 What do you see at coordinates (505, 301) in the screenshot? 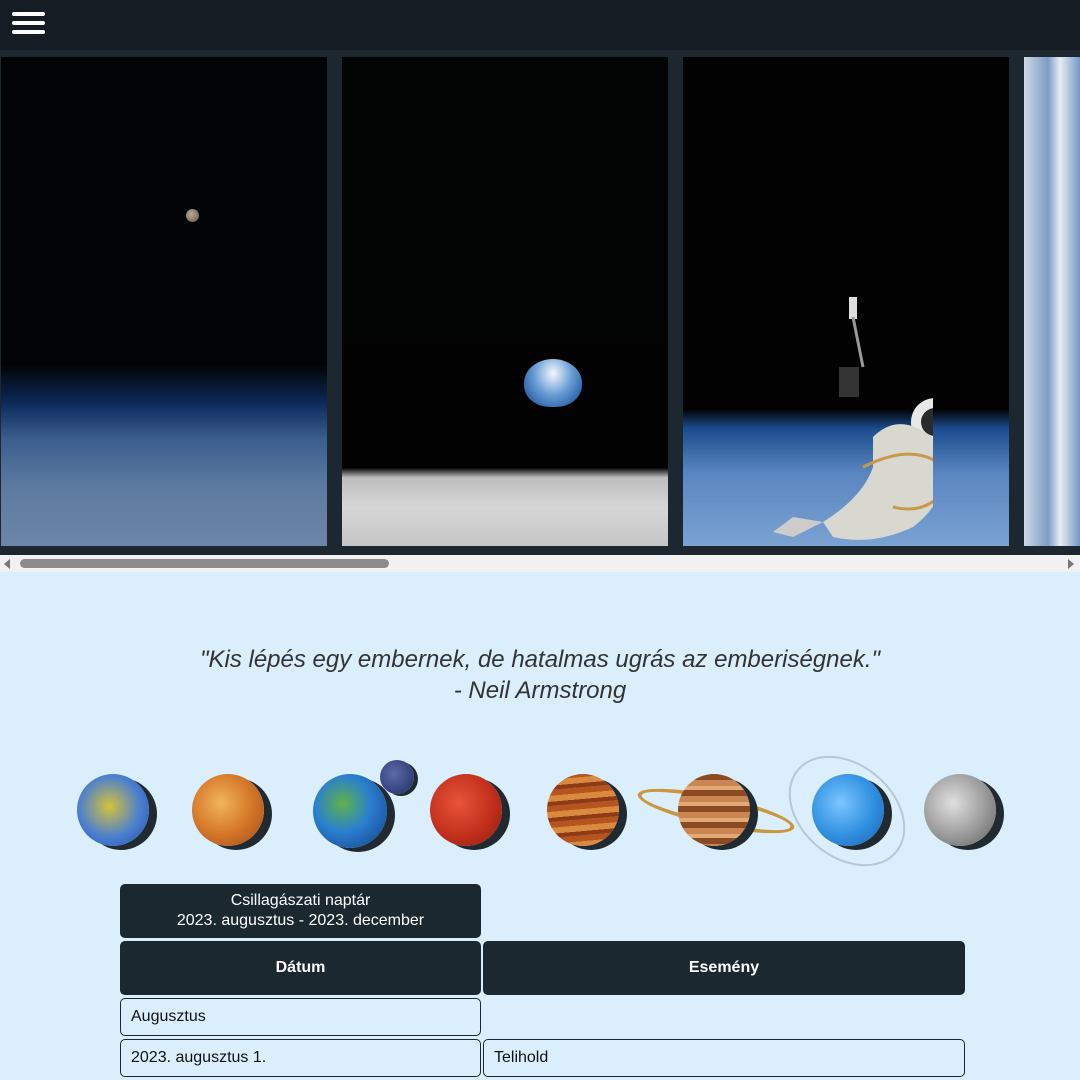
I see `gallery-photo-earthrise` at bounding box center [505, 301].